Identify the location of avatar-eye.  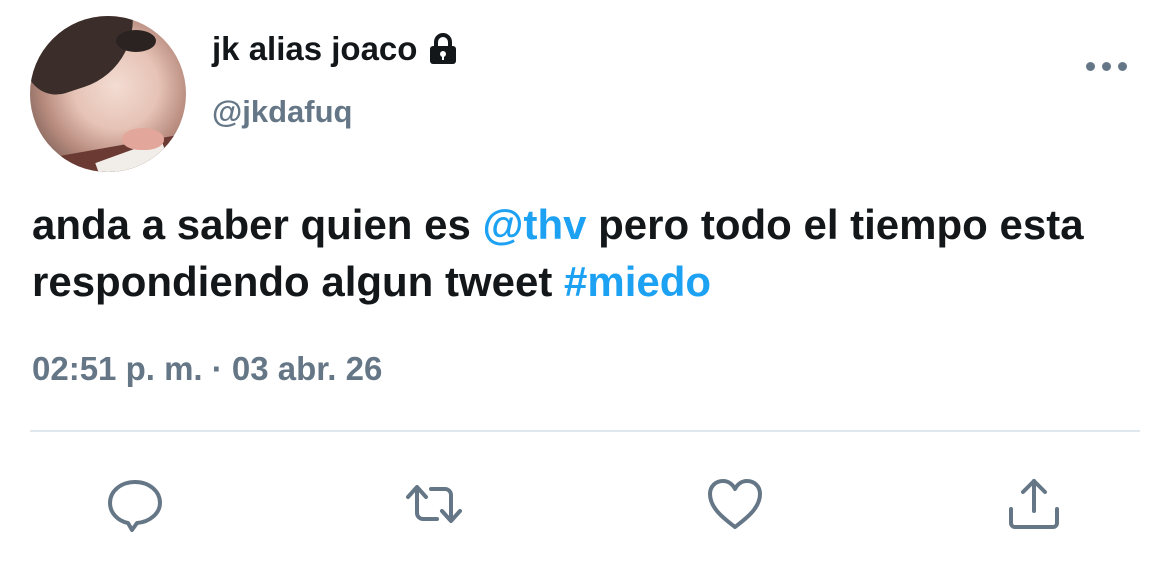
(136, 41).